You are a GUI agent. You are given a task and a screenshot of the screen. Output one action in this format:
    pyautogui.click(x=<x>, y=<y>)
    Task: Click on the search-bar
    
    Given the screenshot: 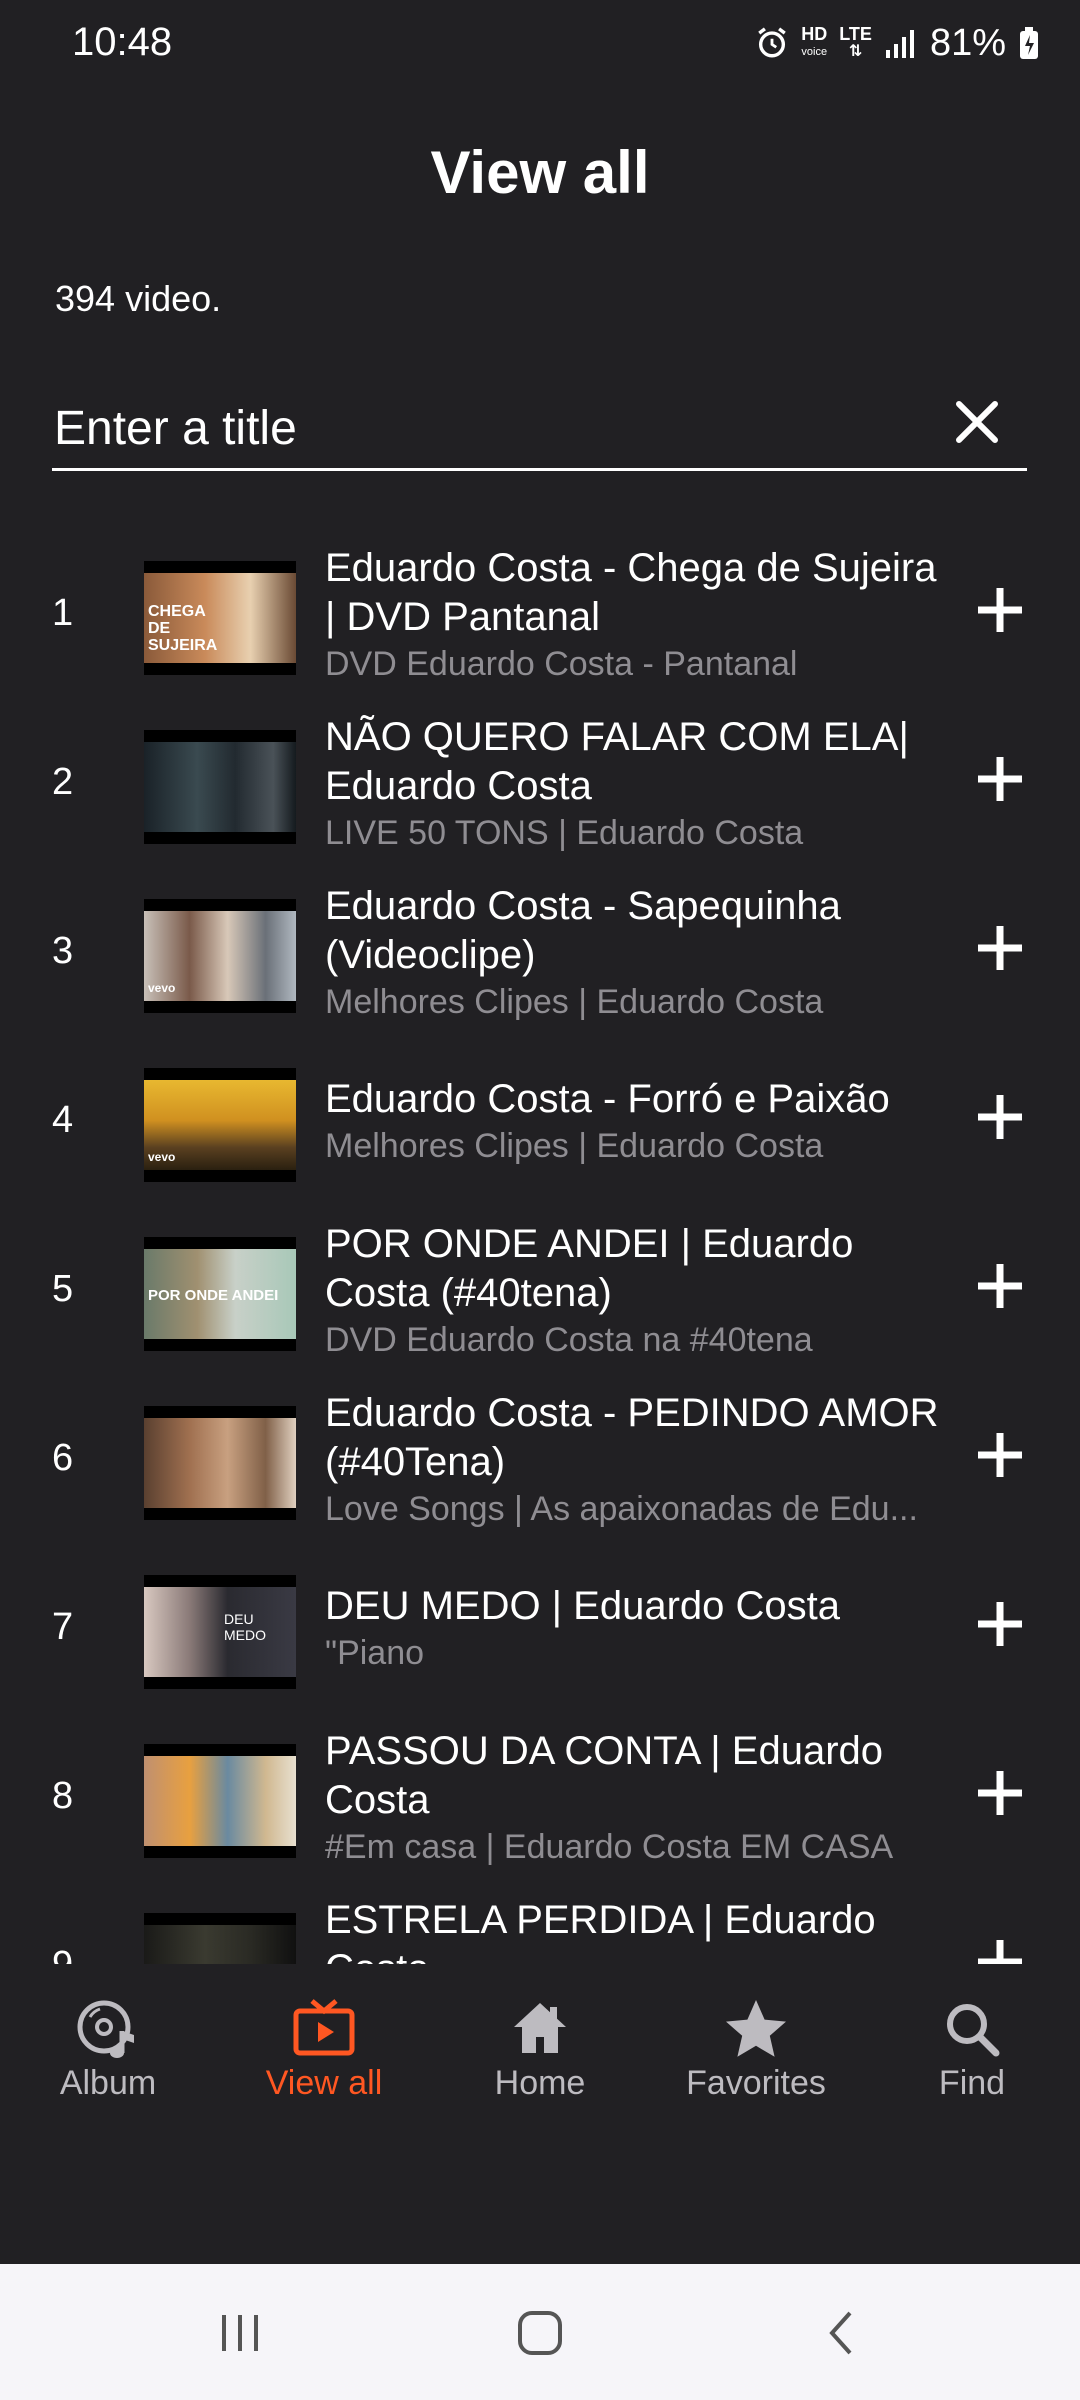 What is the action you would take?
    pyautogui.click(x=539, y=425)
    